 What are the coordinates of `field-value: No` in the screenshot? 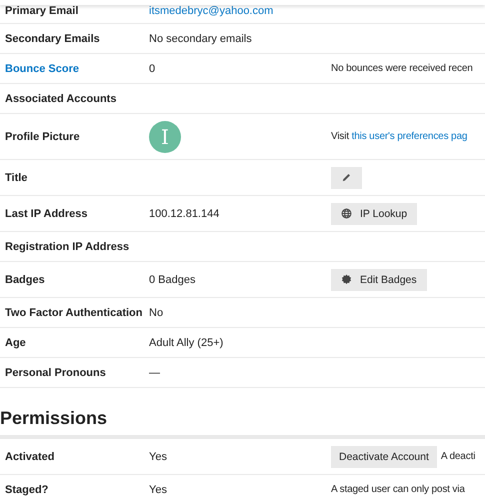 It's located at (156, 312).